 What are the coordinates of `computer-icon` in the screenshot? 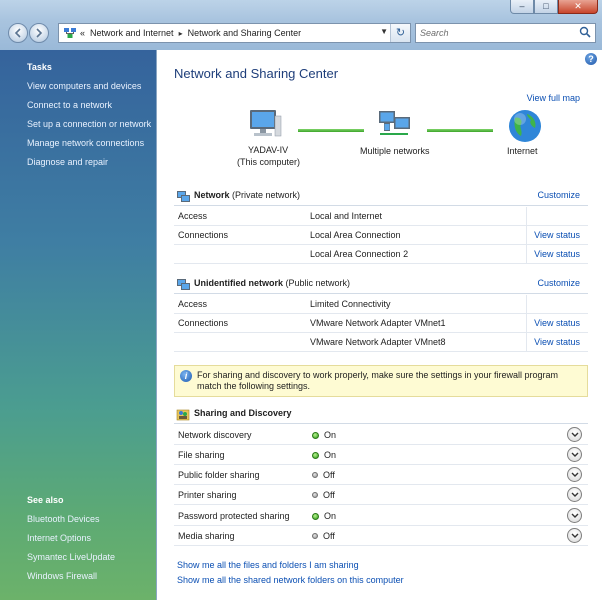 It's located at (266, 123).